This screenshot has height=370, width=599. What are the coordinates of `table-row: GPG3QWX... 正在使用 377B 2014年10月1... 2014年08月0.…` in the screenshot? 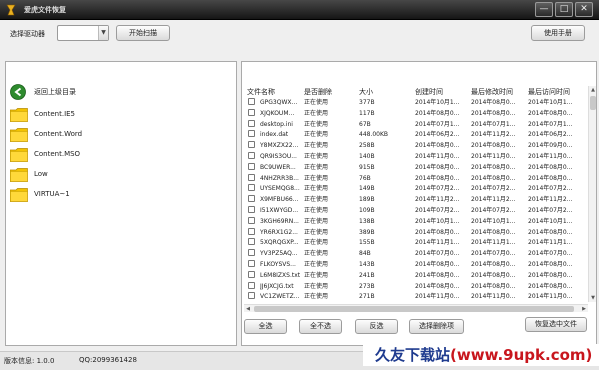 It's located at (415, 103).